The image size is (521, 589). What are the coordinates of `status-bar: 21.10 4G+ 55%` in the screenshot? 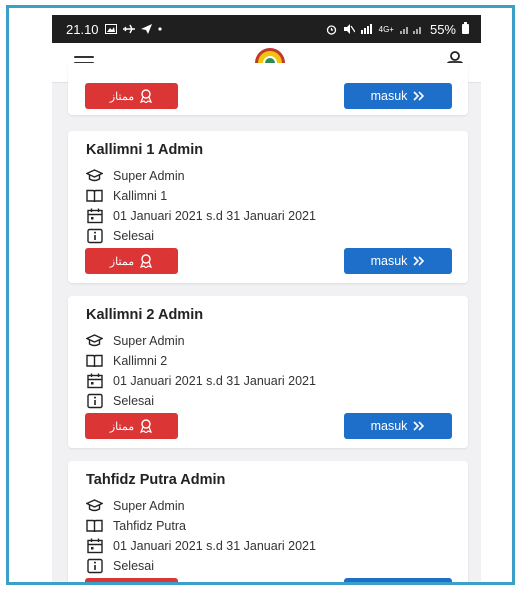 It's located at (266, 29).